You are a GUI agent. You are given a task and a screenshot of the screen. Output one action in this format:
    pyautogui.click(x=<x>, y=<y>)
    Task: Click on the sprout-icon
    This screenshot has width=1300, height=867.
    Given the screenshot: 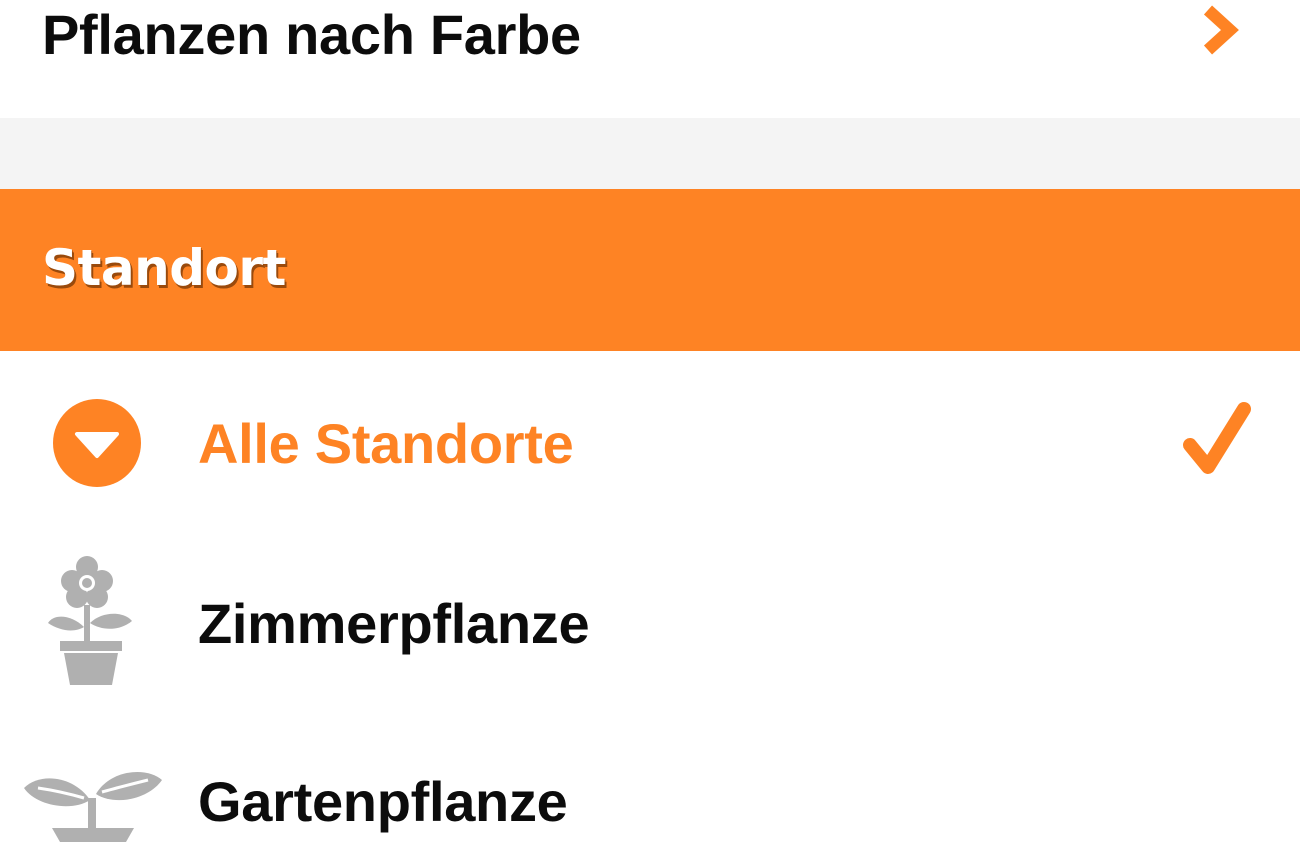 What is the action you would take?
    pyautogui.click(x=93, y=806)
    